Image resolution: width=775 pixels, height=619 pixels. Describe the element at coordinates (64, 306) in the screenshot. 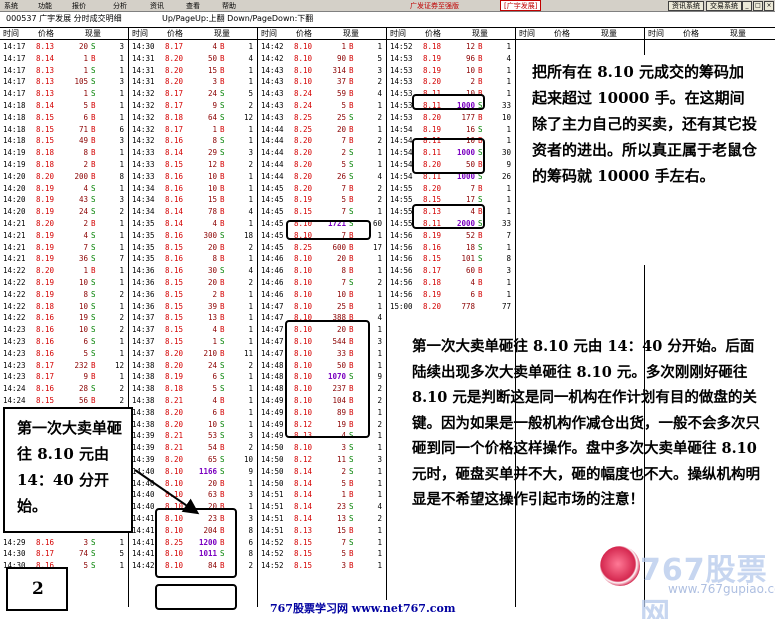

I see `trade-row: 14:22 8.18 10 S 1` at that location.